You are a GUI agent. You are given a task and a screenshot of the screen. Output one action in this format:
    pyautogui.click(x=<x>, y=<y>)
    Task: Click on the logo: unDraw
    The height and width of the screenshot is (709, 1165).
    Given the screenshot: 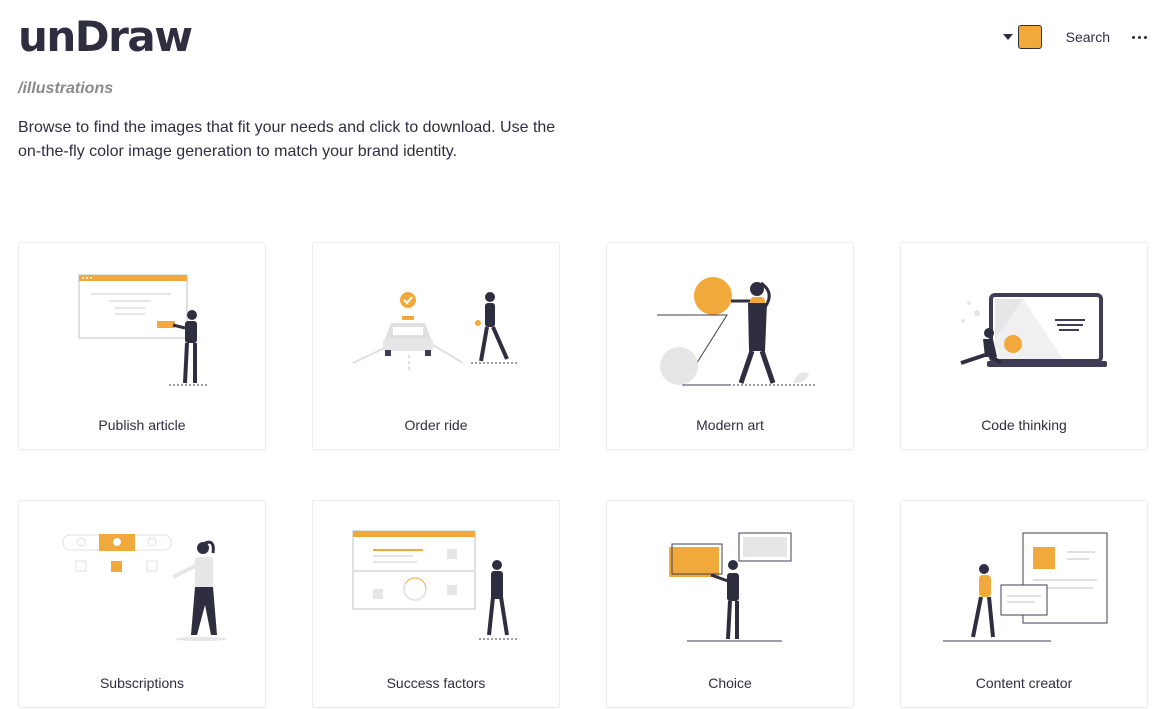 What is the action you would take?
    pyautogui.click(x=105, y=37)
    